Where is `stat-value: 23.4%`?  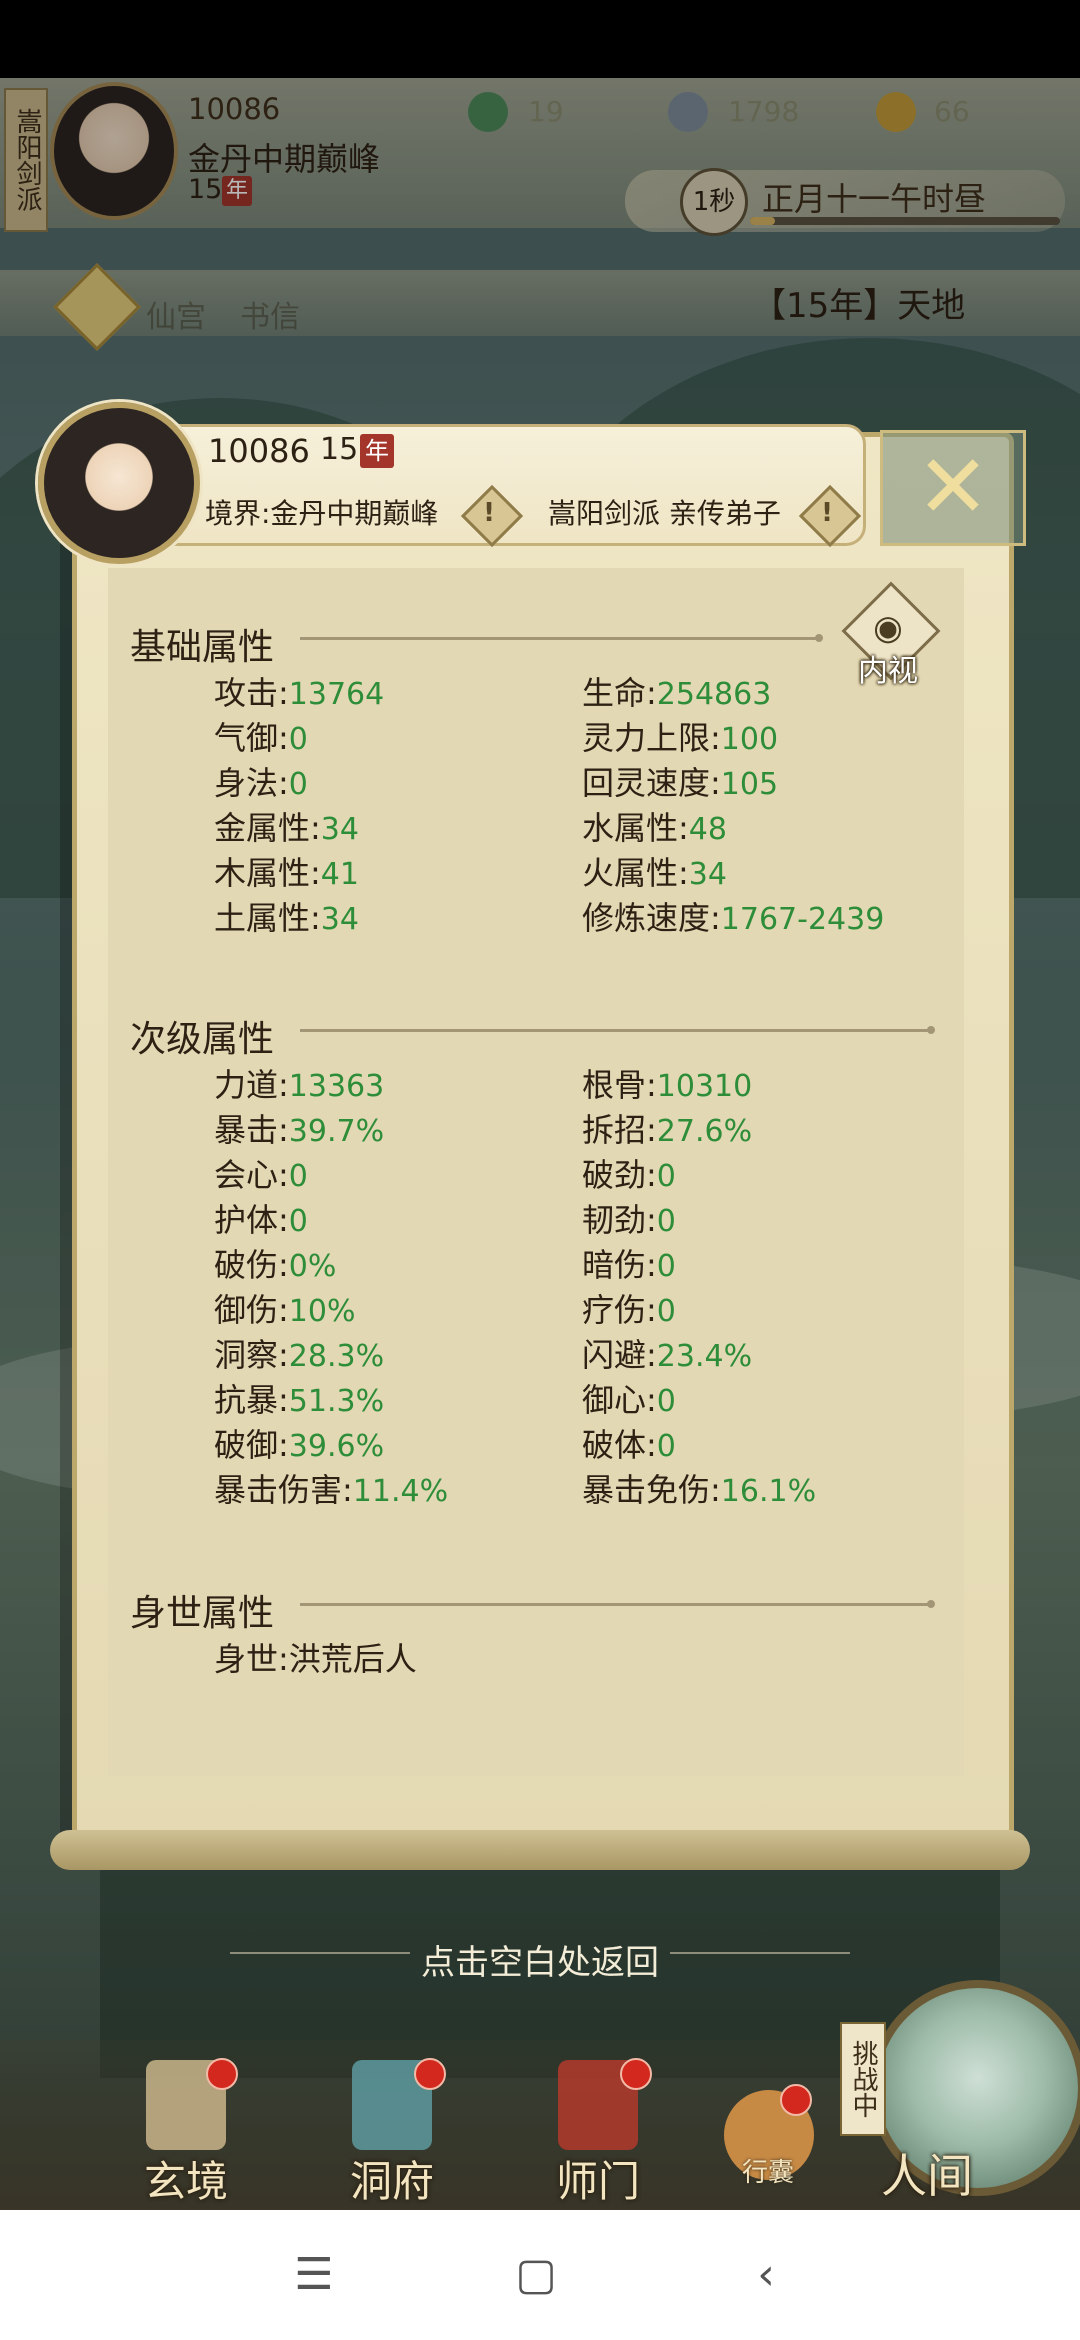
stat-value: 23.4% is located at coordinates (704, 1356).